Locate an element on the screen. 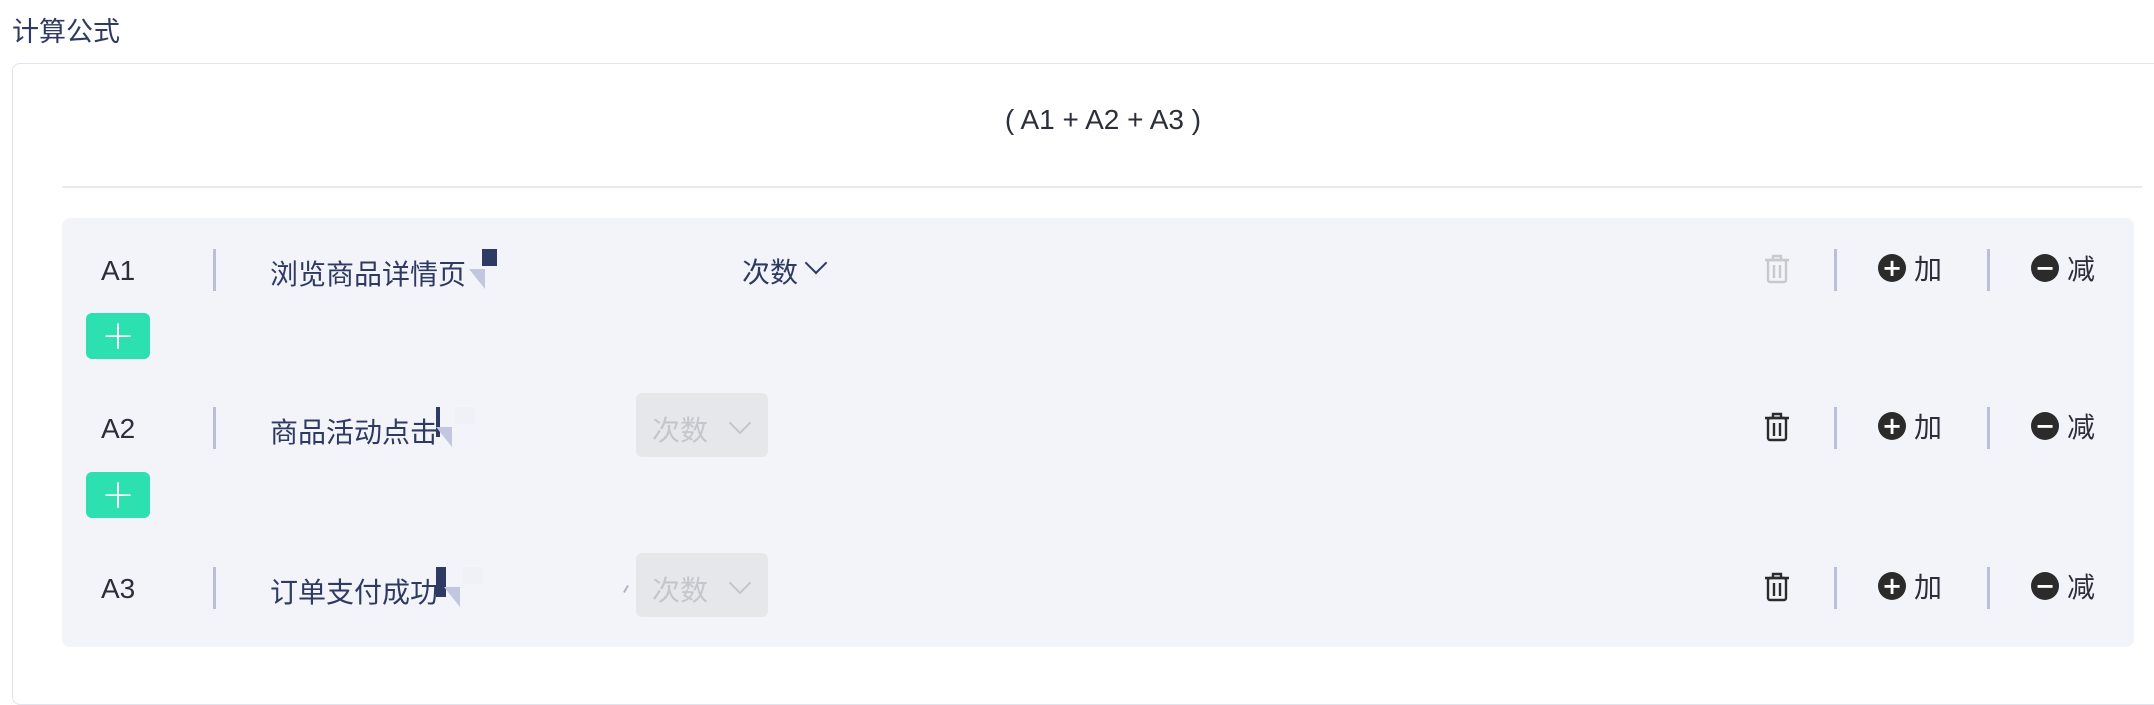 Image resolution: width=2154 pixels, height=705 pixels. row-id: A2 is located at coordinates (118, 428).